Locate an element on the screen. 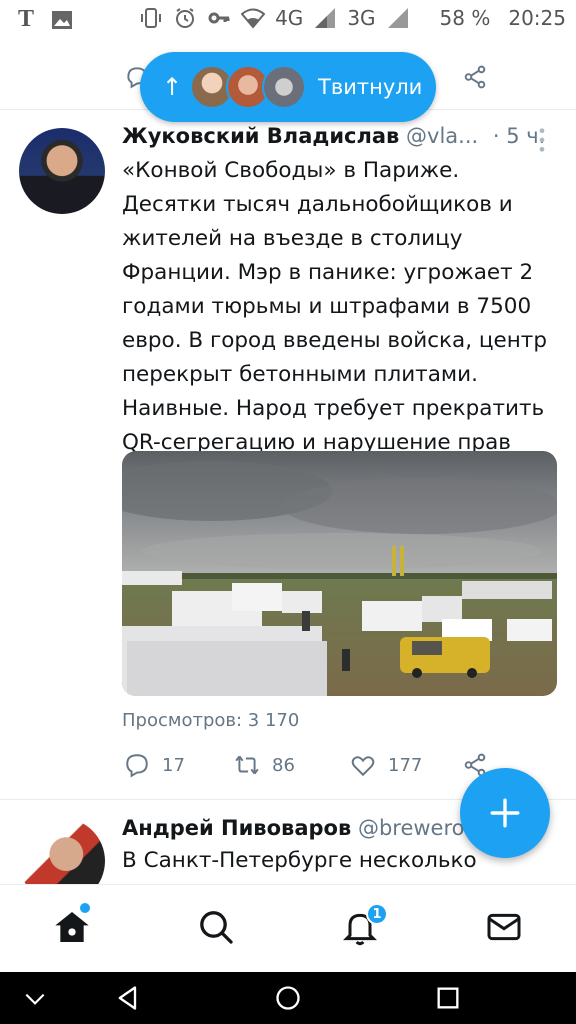 The height and width of the screenshot is (1024, 576). reply-button: 17 is located at coordinates (154, 765).